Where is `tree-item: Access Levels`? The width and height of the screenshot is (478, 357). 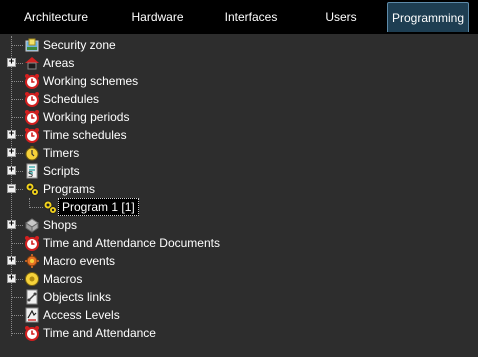
tree-item: Access Levels is located at coordinates (239, 315).